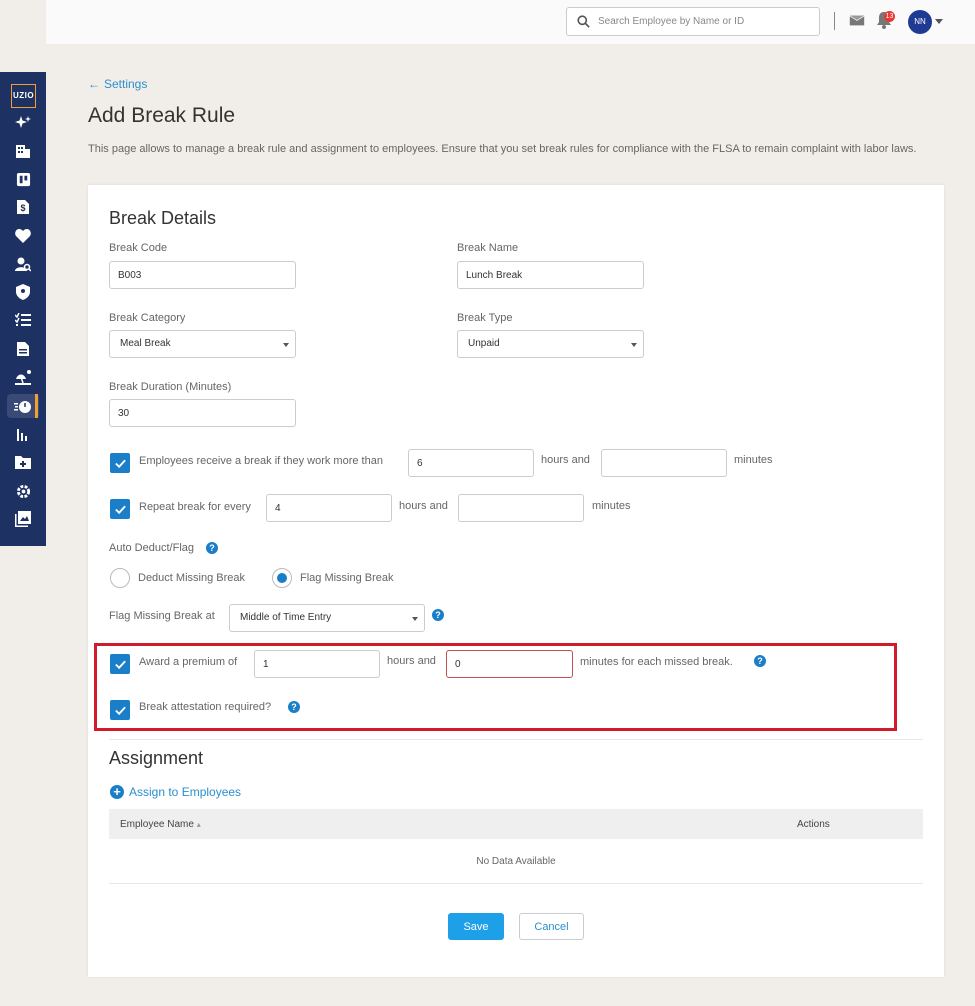  I want to click on save-button: Save, so click(476, 926).